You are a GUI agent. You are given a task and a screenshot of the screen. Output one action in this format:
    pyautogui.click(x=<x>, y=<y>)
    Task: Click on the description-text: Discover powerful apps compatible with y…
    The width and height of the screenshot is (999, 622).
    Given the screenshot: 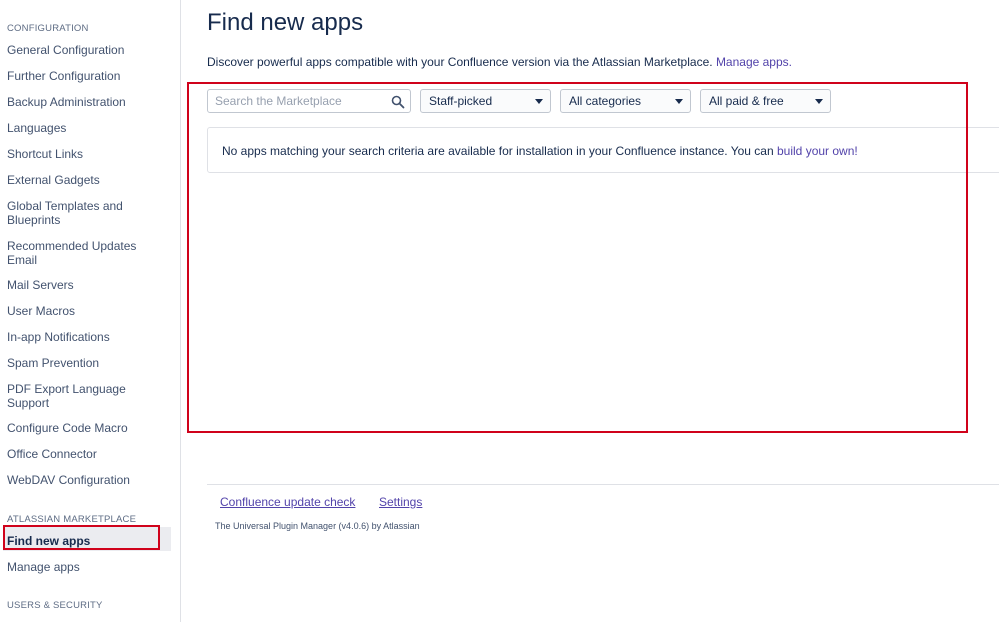 What is the action you would take?
    pyautogui.click(x=460, y=62)
    